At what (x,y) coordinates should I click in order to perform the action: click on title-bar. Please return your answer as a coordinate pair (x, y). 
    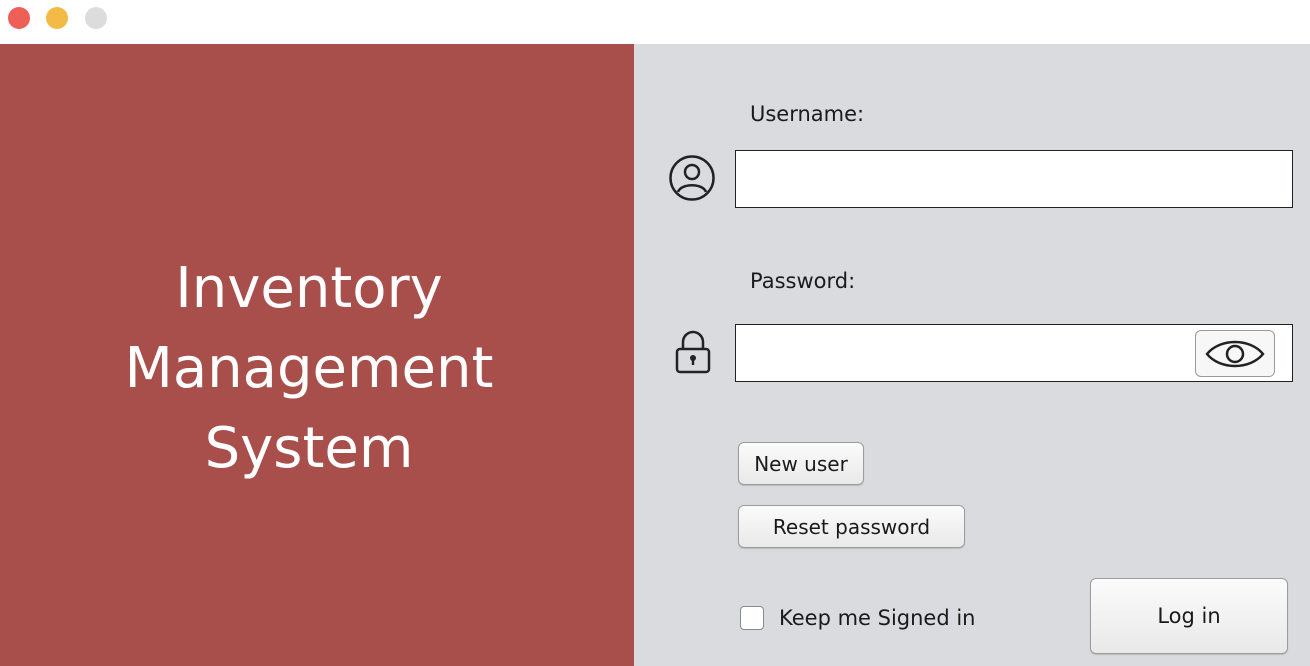
    Looking at the image, I should click on (655, 22).